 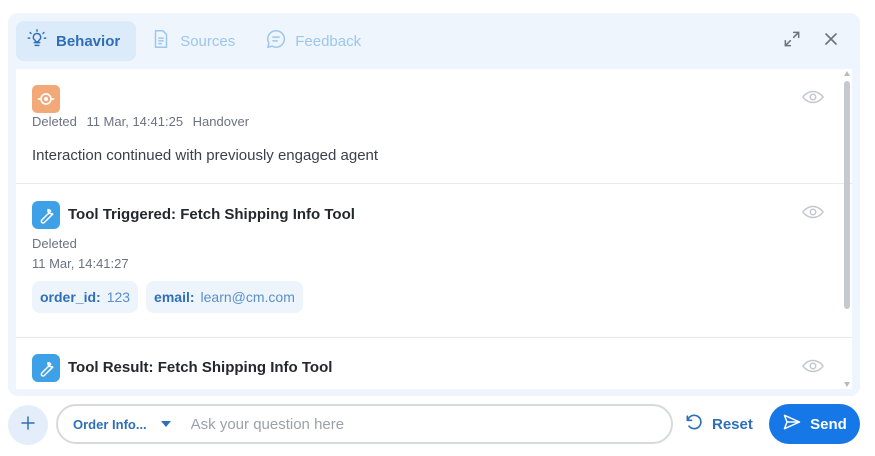 I want to click on param-value: learn@cm.com, so click(x=247, y=297).